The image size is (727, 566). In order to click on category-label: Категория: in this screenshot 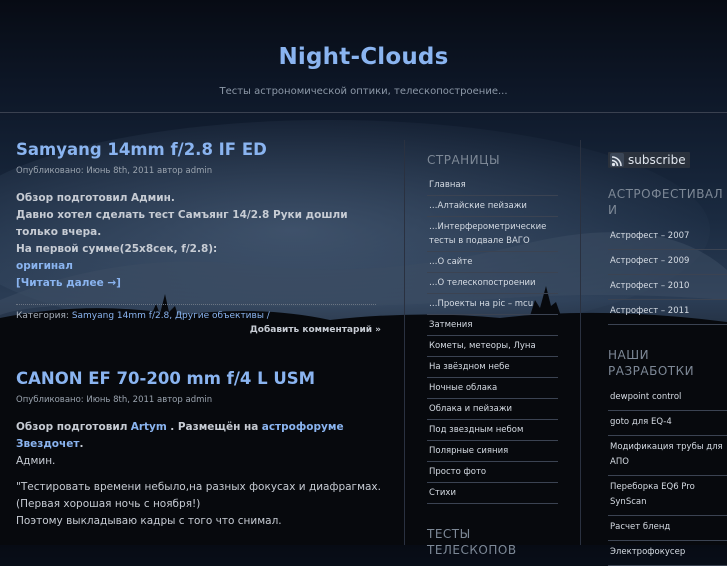, I will do `click(42, 316)`.